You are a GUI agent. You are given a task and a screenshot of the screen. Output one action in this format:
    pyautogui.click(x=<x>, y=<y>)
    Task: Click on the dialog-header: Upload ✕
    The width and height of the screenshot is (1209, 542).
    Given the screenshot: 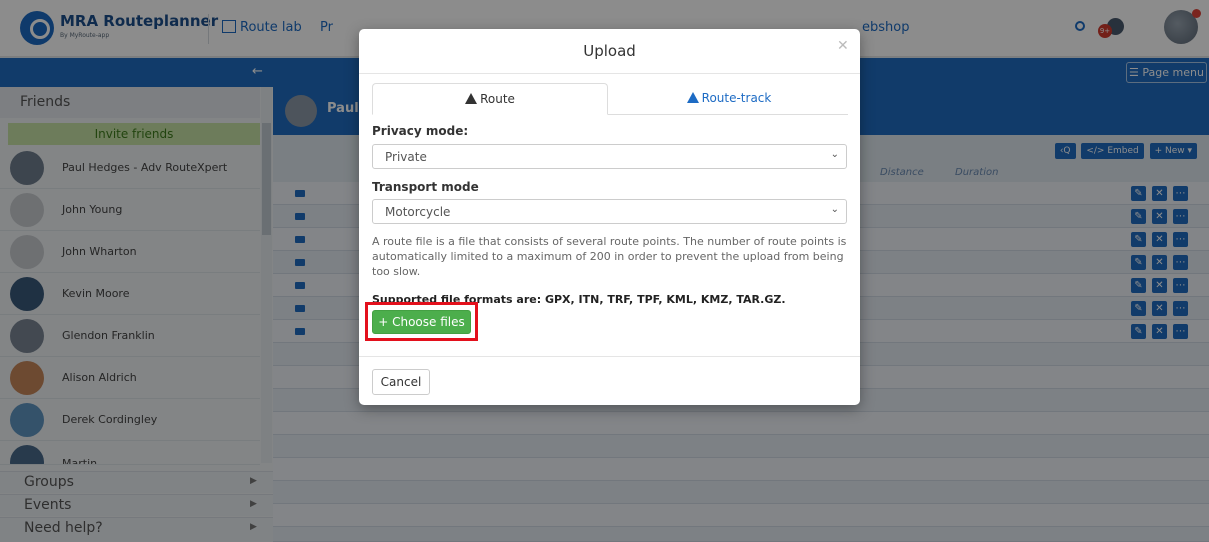 What is the action you would take?
    pyautogui.click(x=609, y=51)
    